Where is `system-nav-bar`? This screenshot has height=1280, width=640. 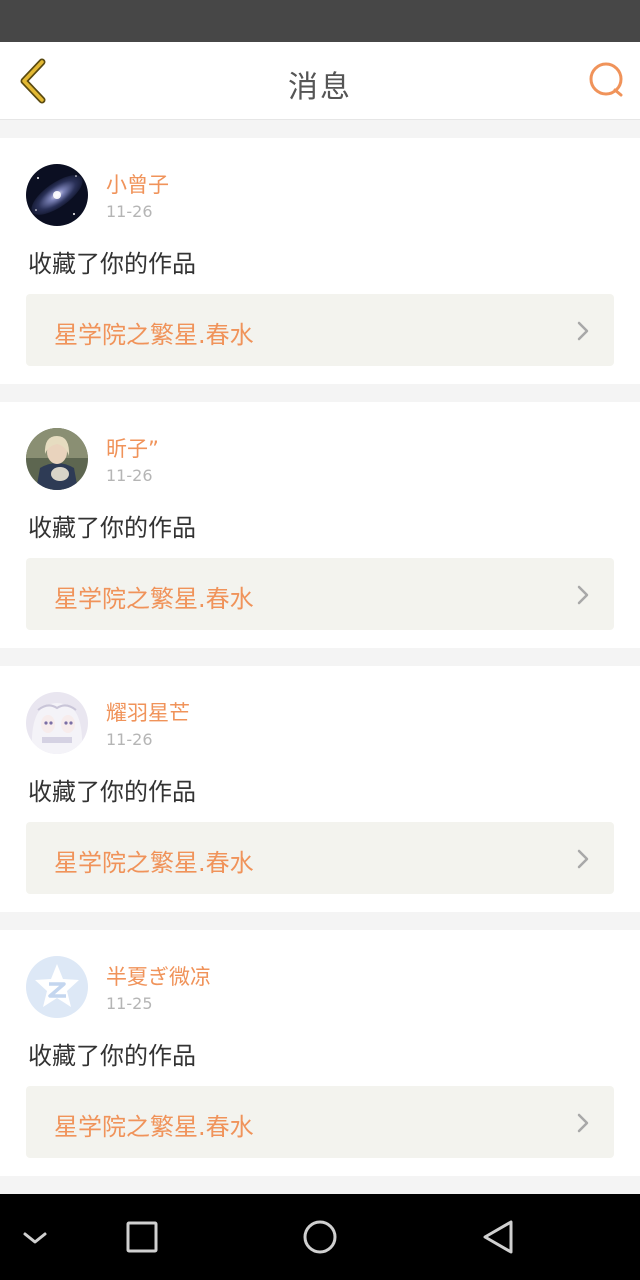 system-nav-bar is located at coordinates (320, 1237).